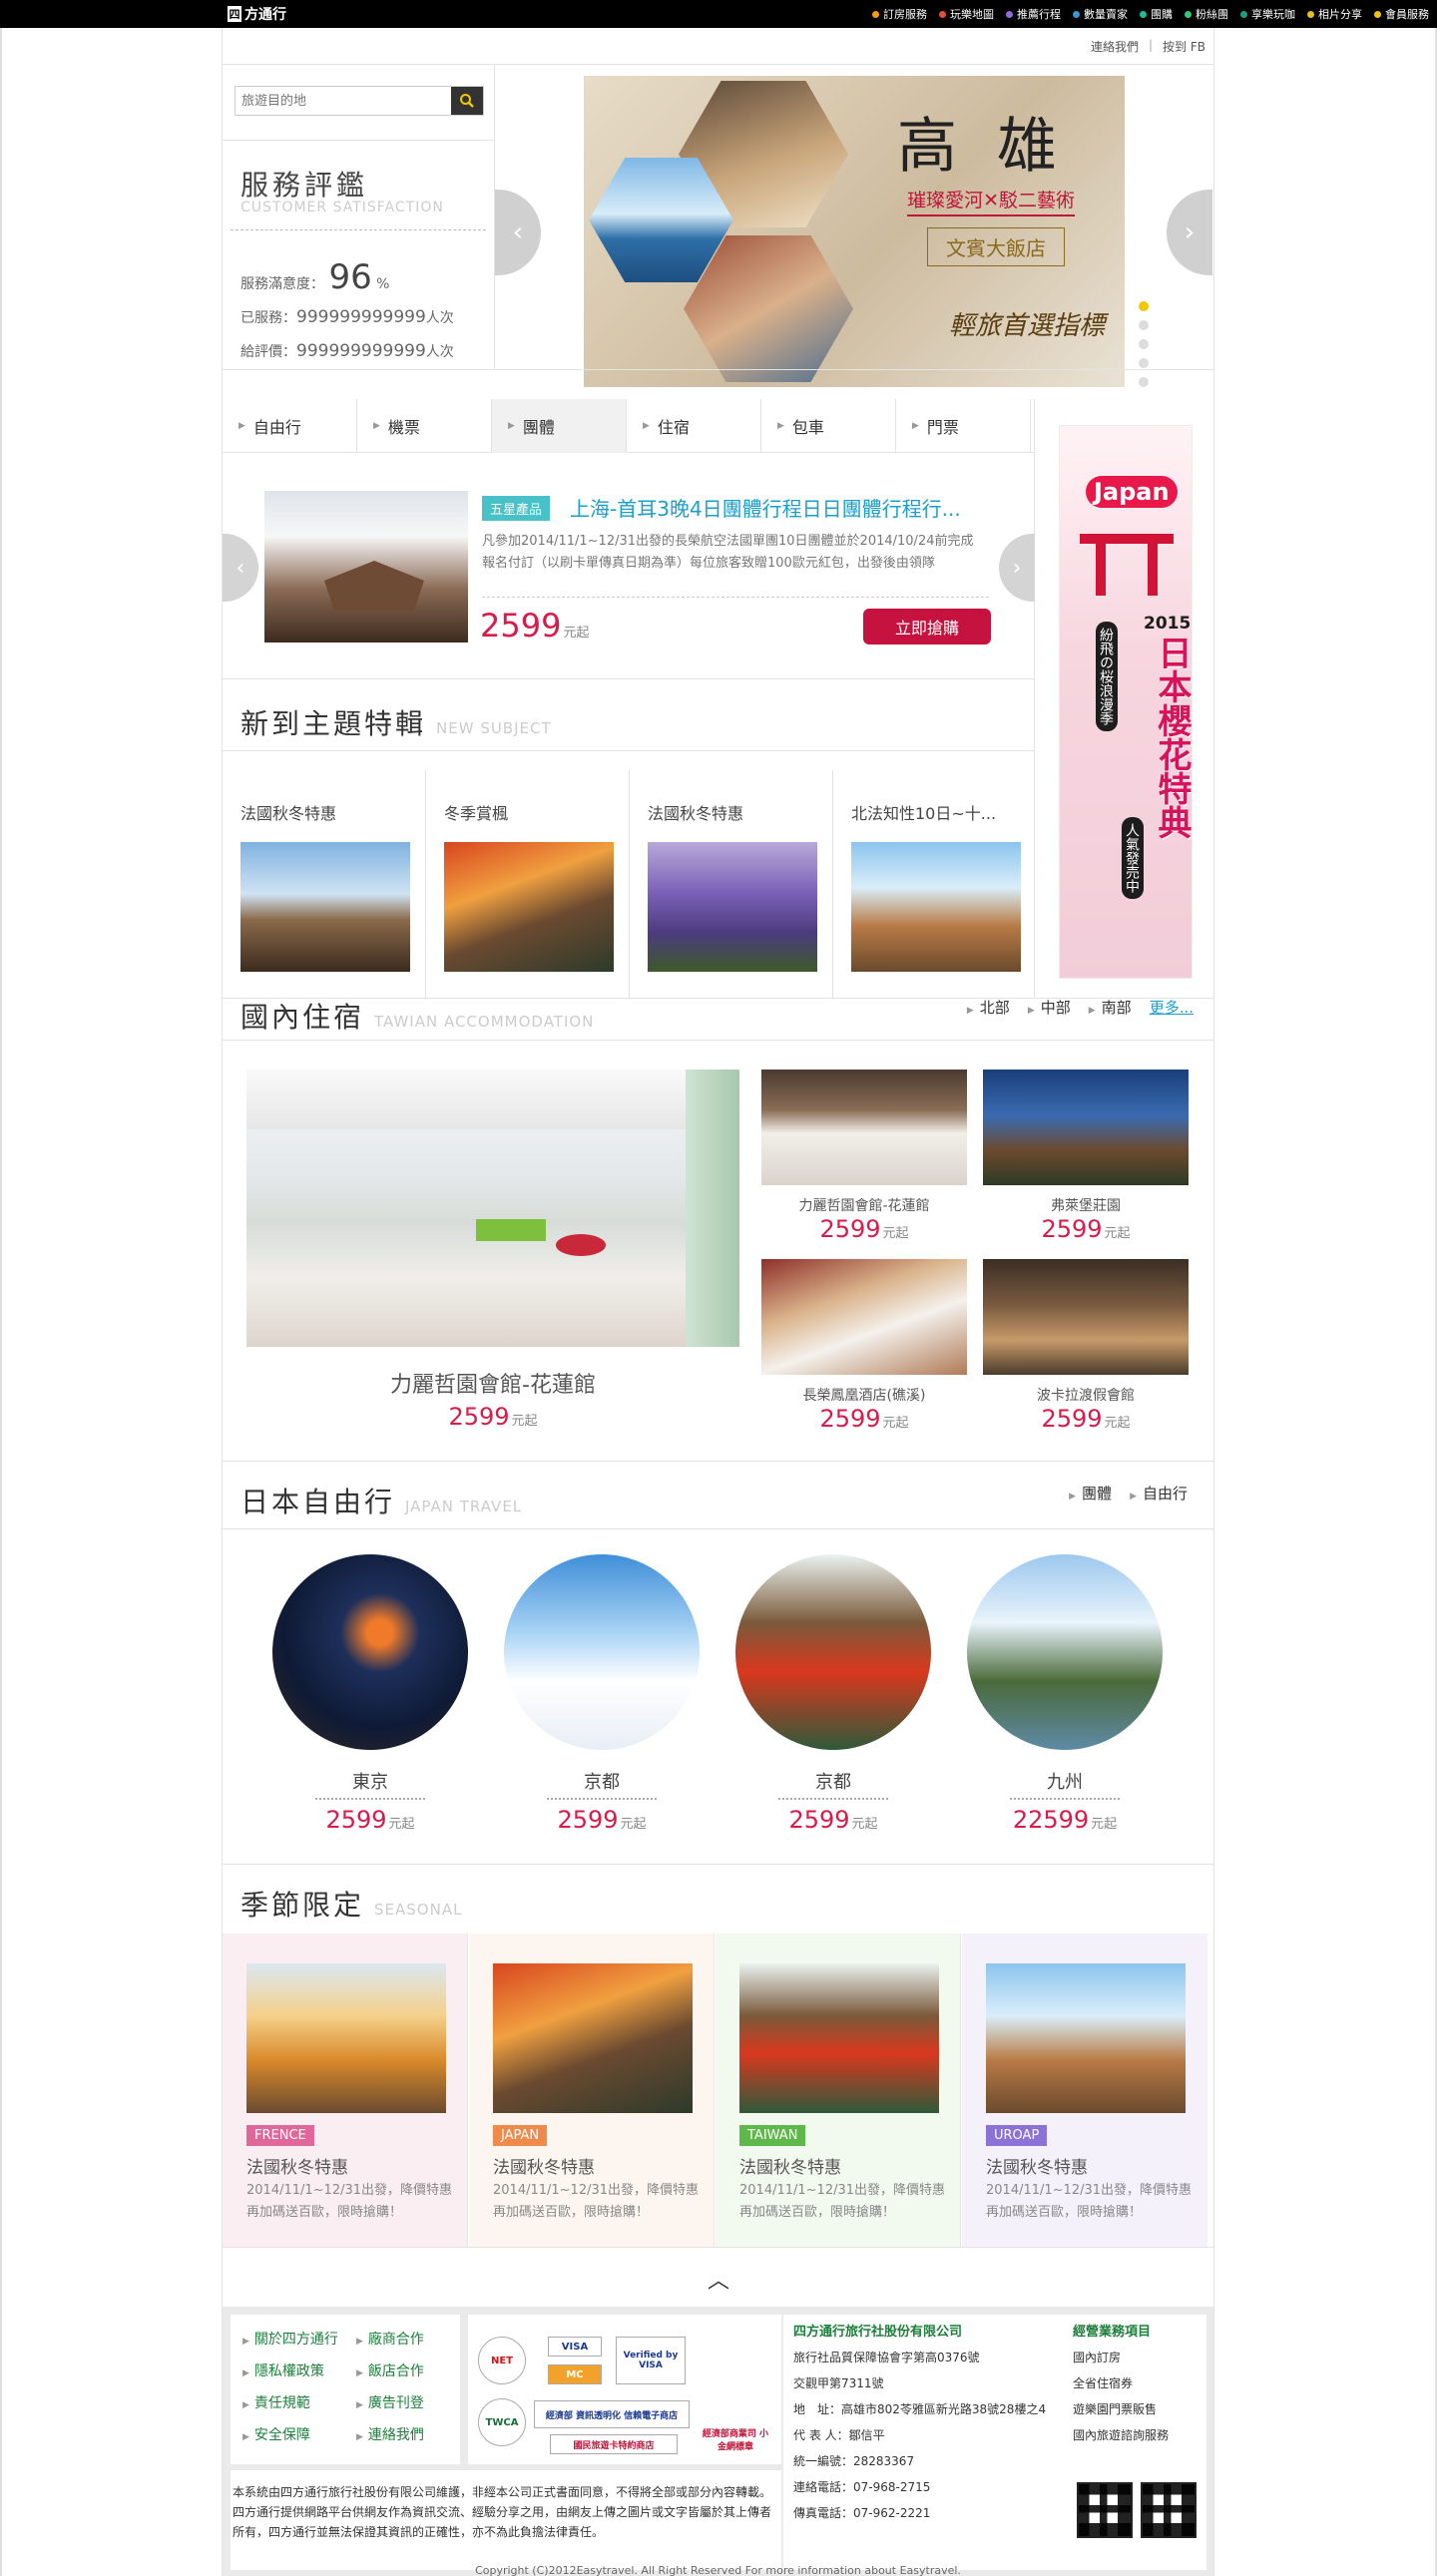  Describe the element at coordinates (295, 2370) in the screenshot. I see `footer-link: ▶ 隱私權政策` at that location.